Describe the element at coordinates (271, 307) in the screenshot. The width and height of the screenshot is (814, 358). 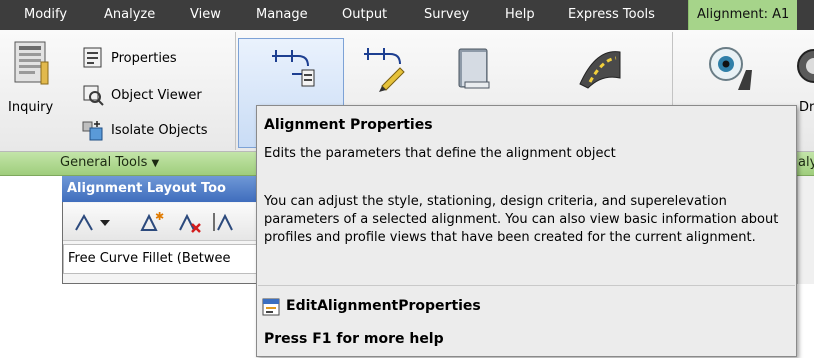
I see `command-icon` at that location.